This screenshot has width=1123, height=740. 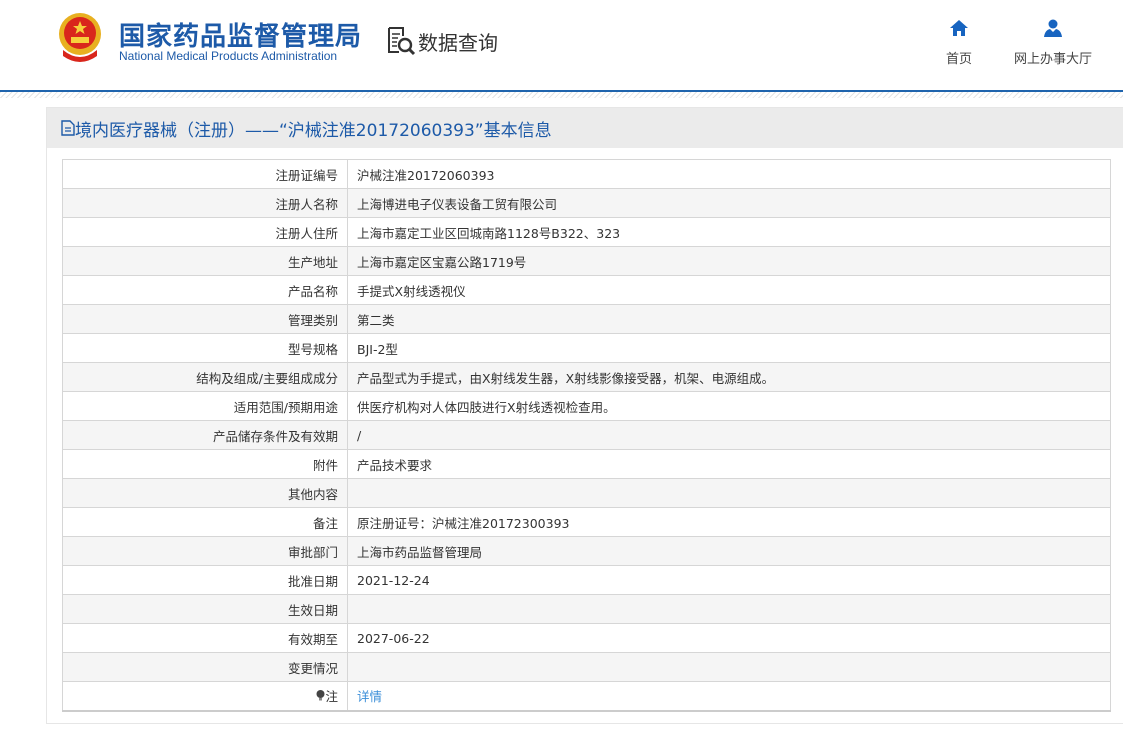 I want to click on field-label: 审批部门, so click(x=205, y=551).